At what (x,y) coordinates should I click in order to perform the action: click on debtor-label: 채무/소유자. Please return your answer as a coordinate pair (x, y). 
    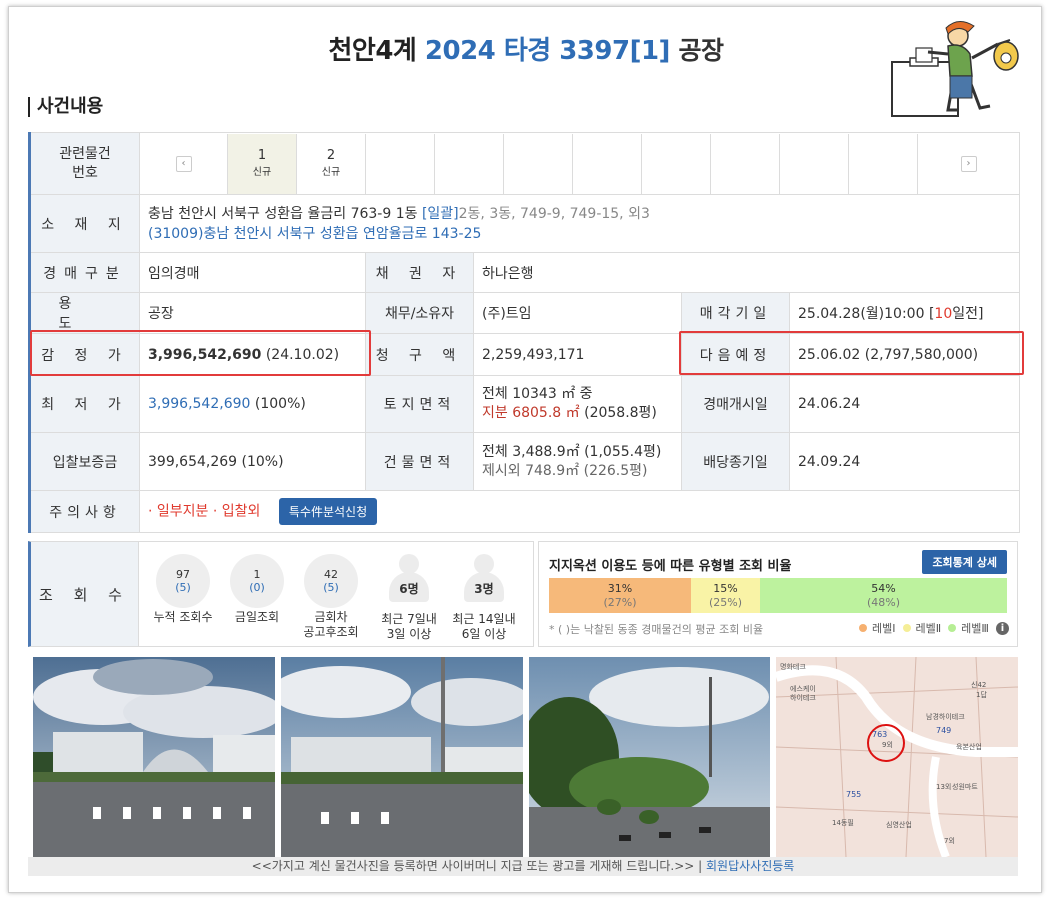
    Looking at the image, I should click on (419, 313).